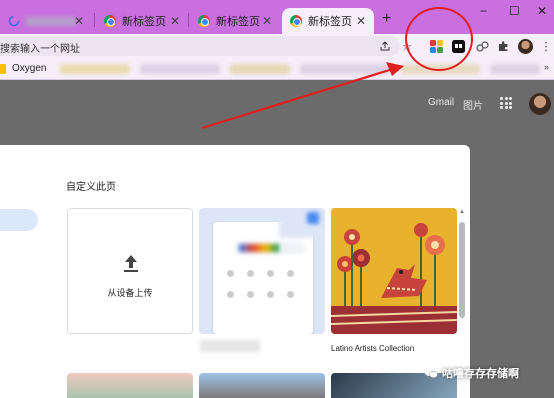 The height and width of the screenshot is (398, 554). Describe the element at coordinates (91, 187) in the screenshot. I see `dialog-title: 自定义此页` at that location.